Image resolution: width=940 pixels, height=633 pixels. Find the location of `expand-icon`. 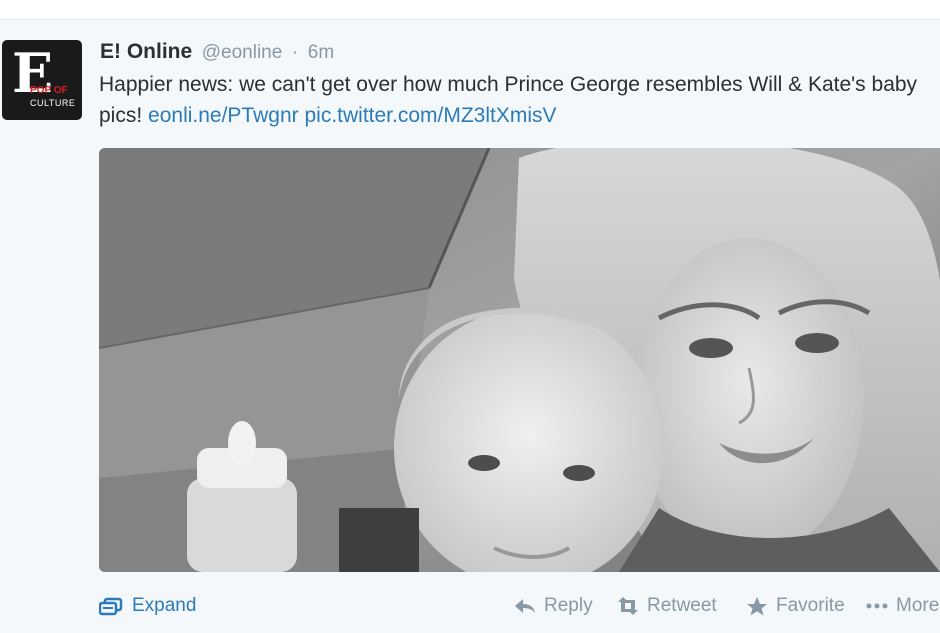

expand-icon is located at coordinates (111, 606).